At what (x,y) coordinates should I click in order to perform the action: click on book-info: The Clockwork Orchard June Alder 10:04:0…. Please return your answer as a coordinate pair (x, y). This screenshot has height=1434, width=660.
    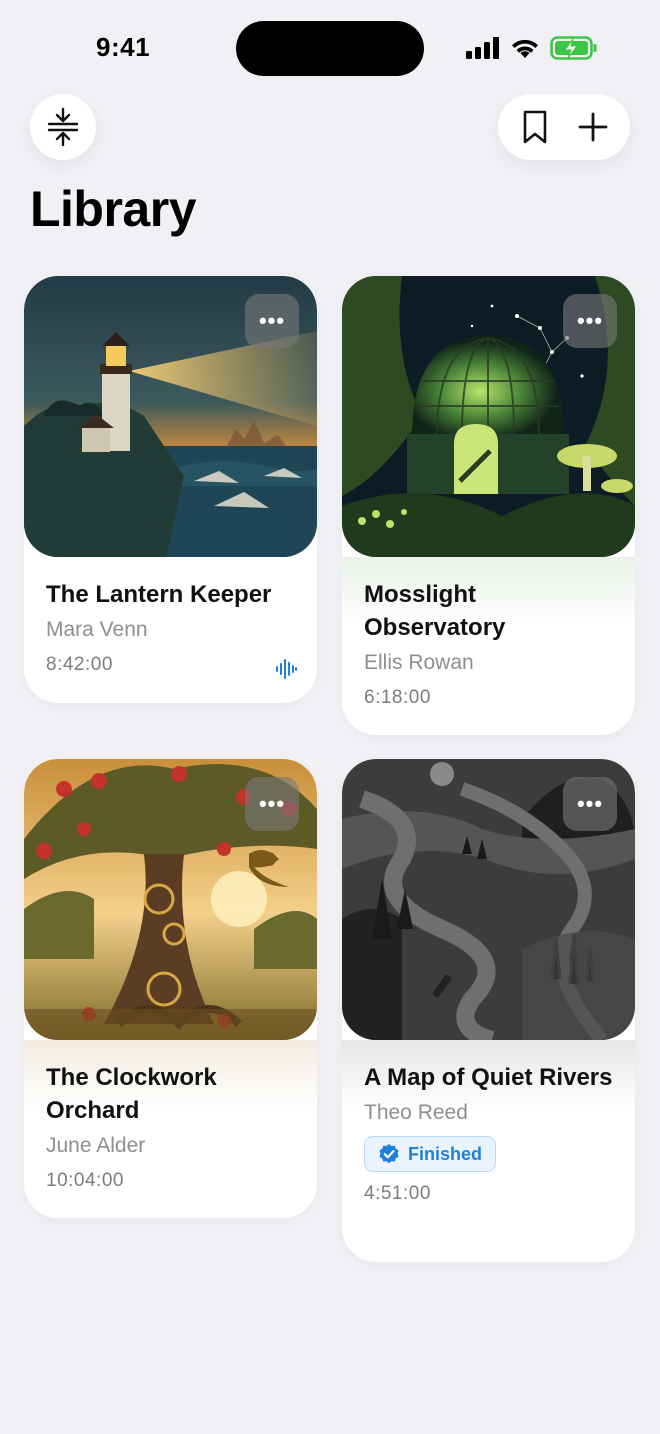
    Looking at the image, I should click on (174, 1127).